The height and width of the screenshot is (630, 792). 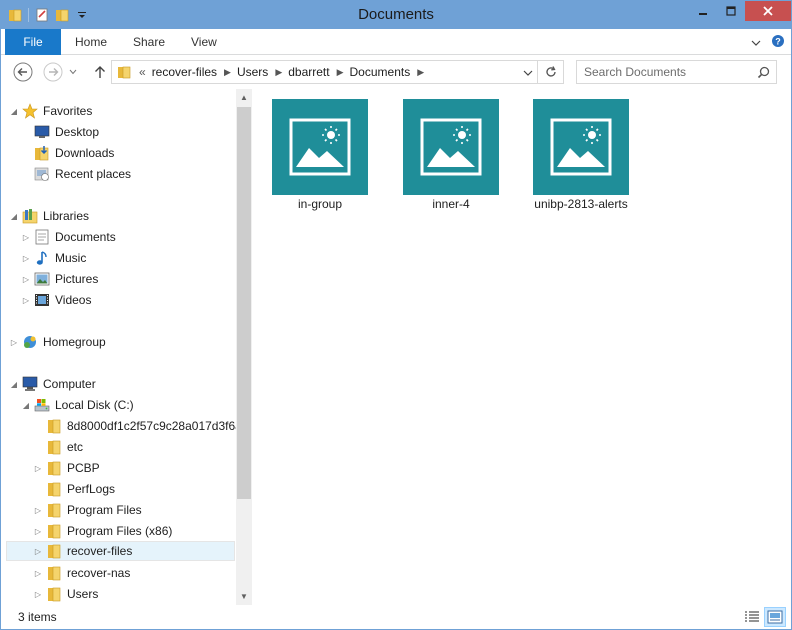 What do you see at coordinates (33, 42) in the screenshot?
I see `tab-file: File` at bounding box center [33, 42].